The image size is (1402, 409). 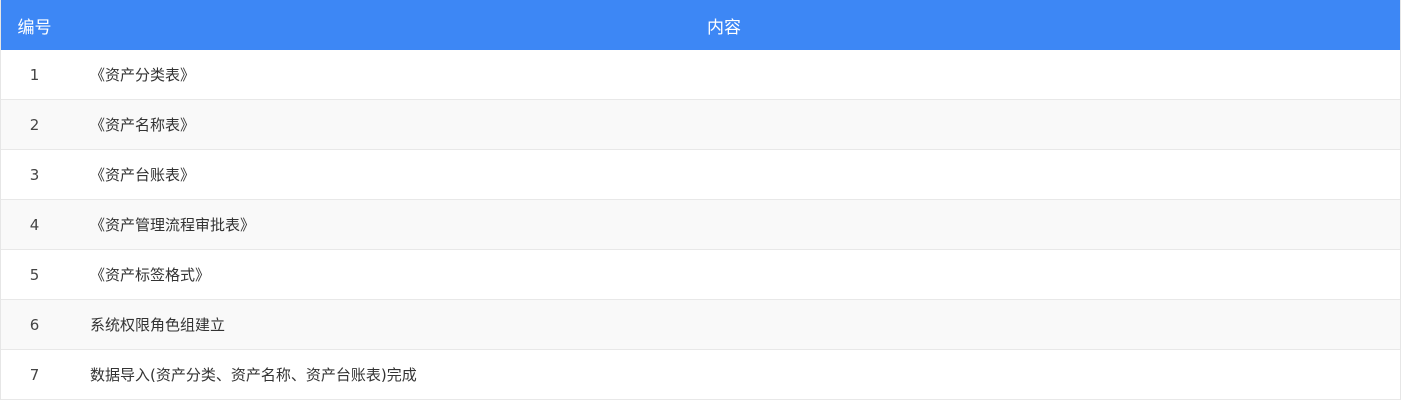 I want to click on row-content: 数据导入(资产分类、资产名称、资产台账表)完成, so click(x=253, y=375).